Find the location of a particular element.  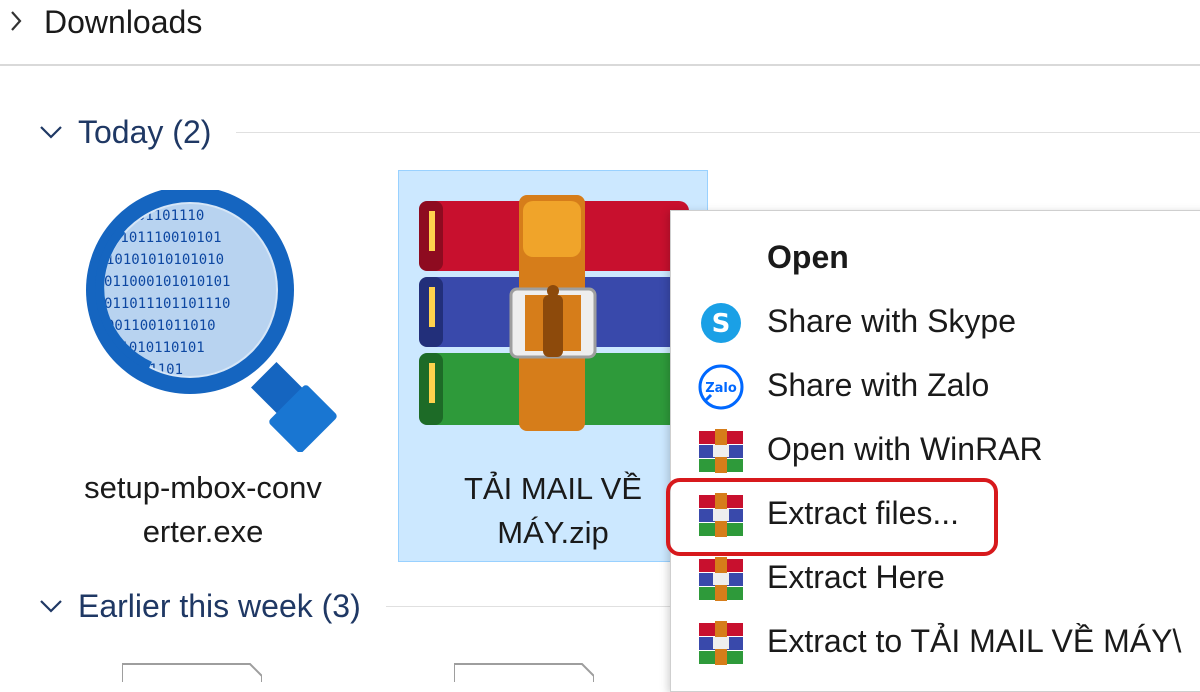

svg-text: Zalo is located at coordinates (721, 388).